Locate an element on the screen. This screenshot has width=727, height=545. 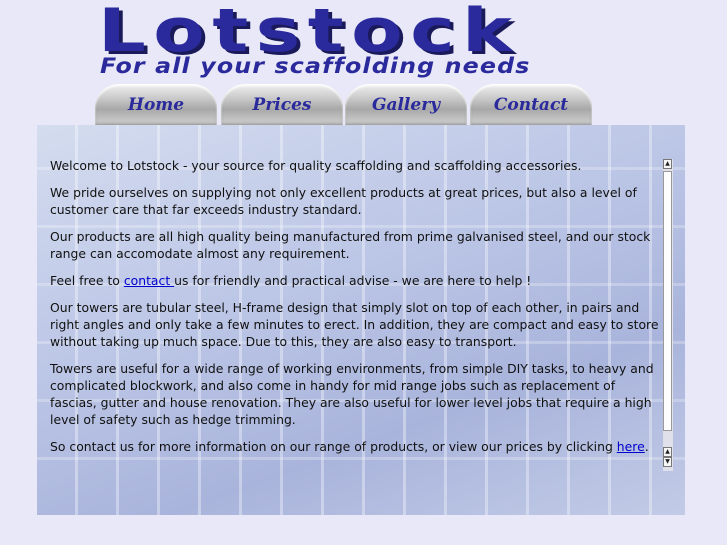
prices-text-after: . is located at coordinates (646, 446).